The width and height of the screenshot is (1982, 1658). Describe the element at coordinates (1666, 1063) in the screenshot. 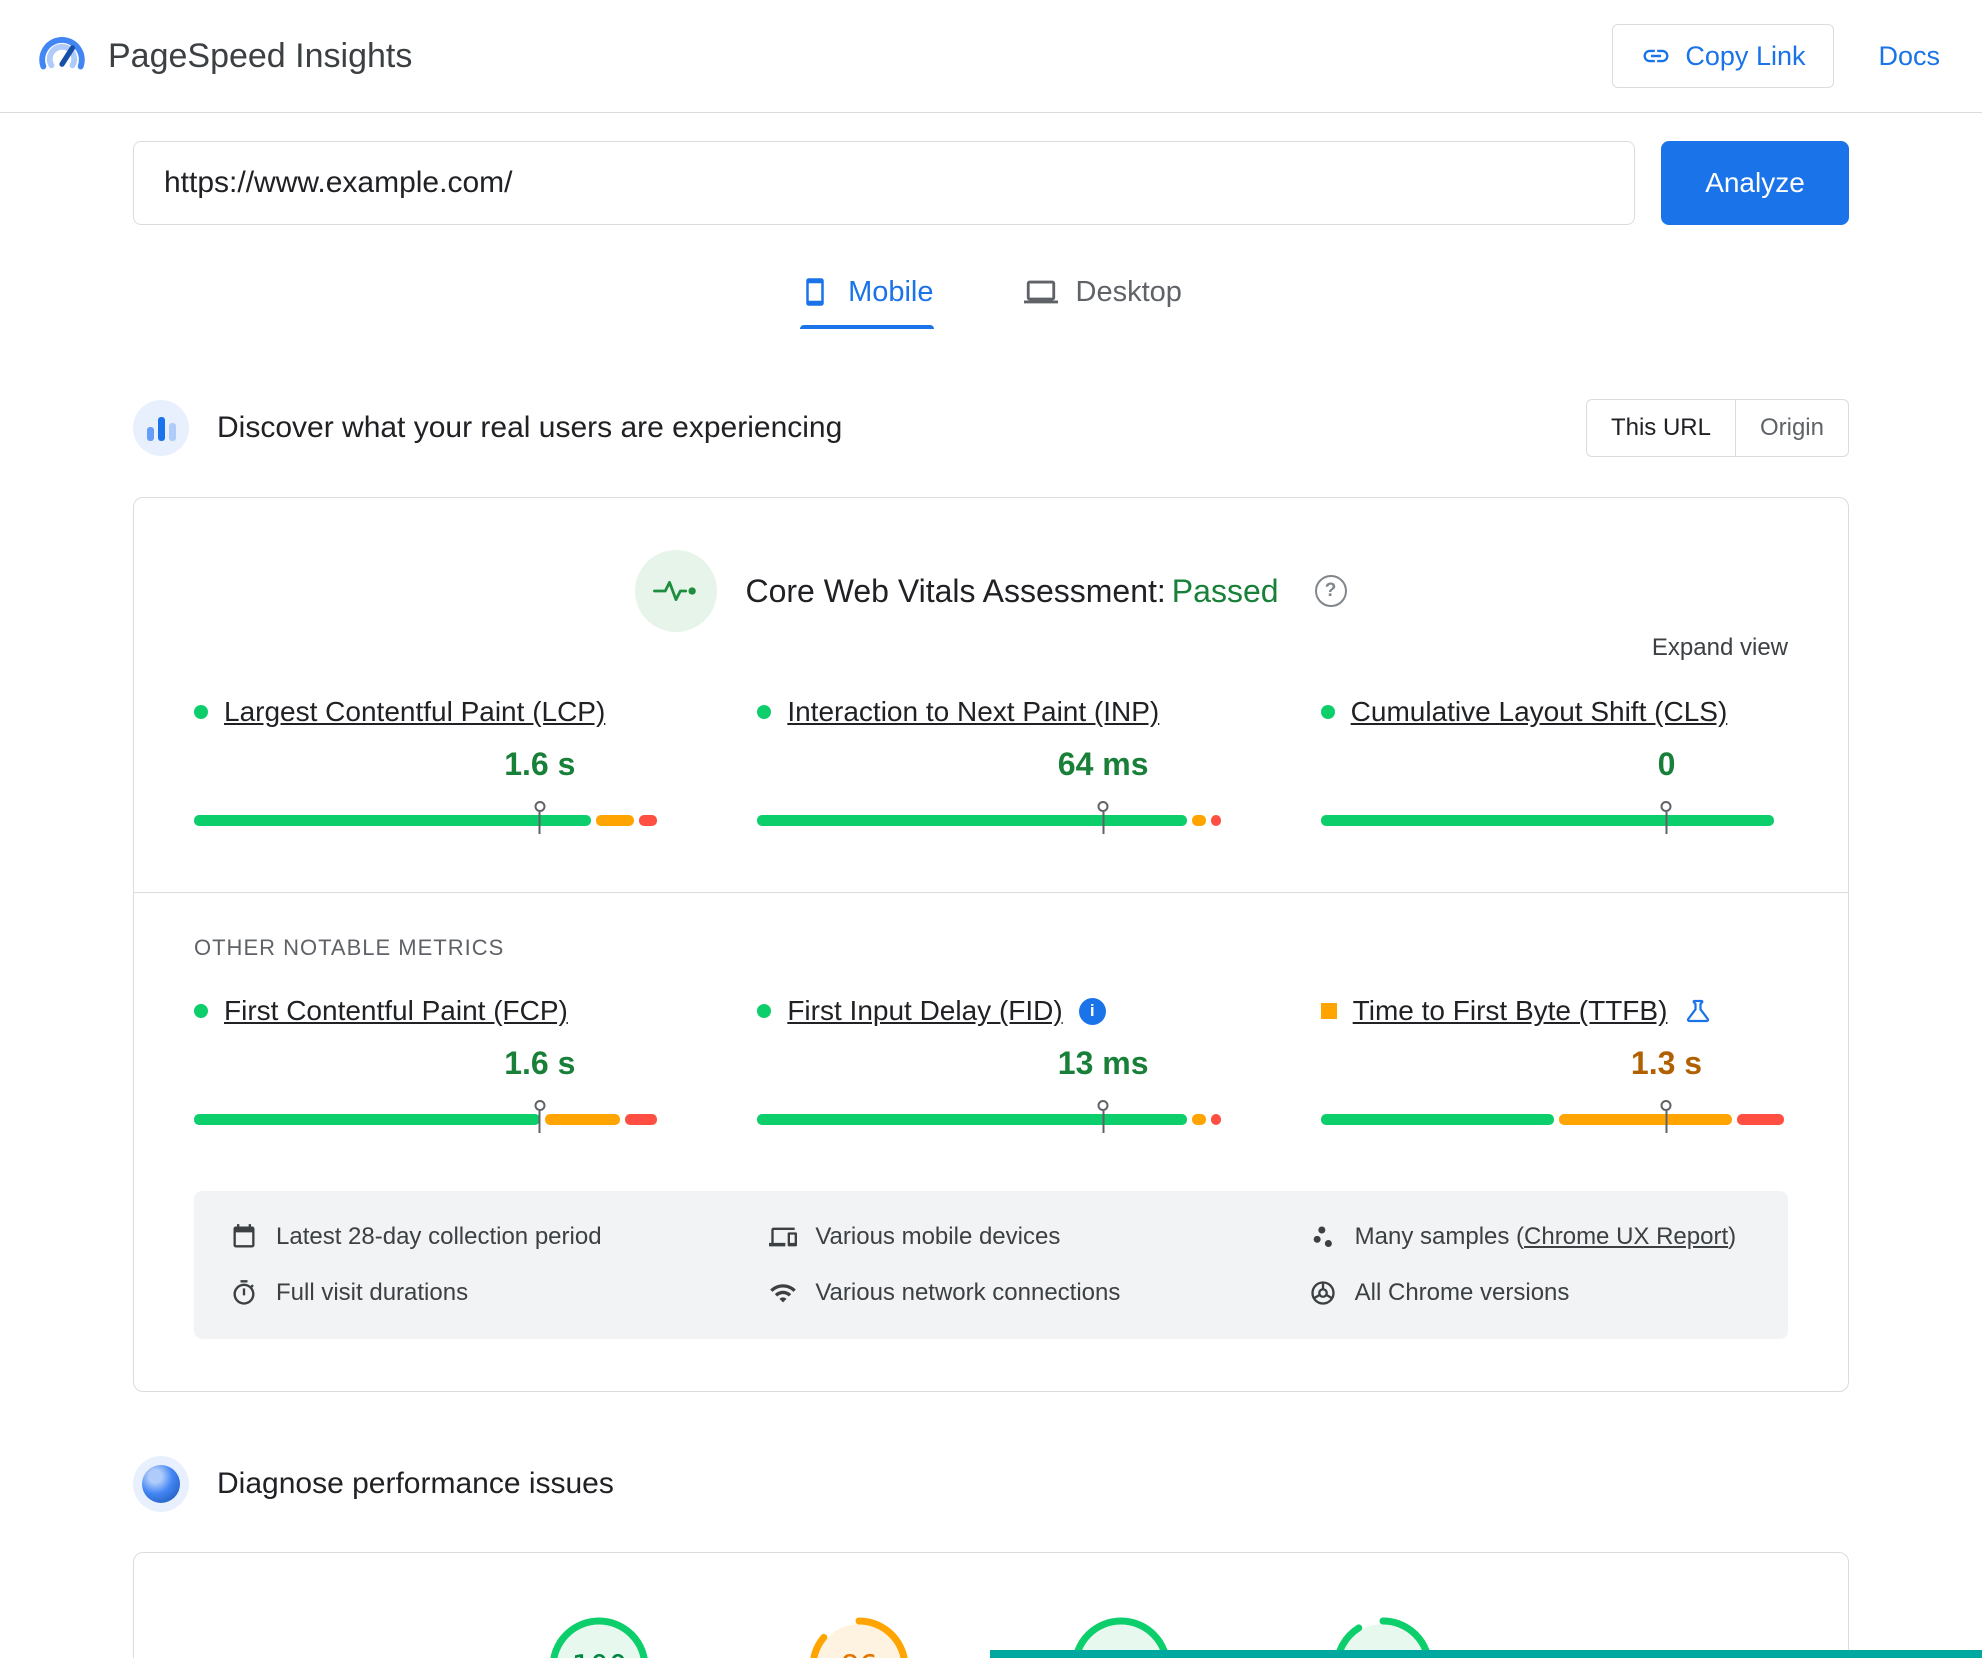

I see `metric-value: 1.3 s` at that location.